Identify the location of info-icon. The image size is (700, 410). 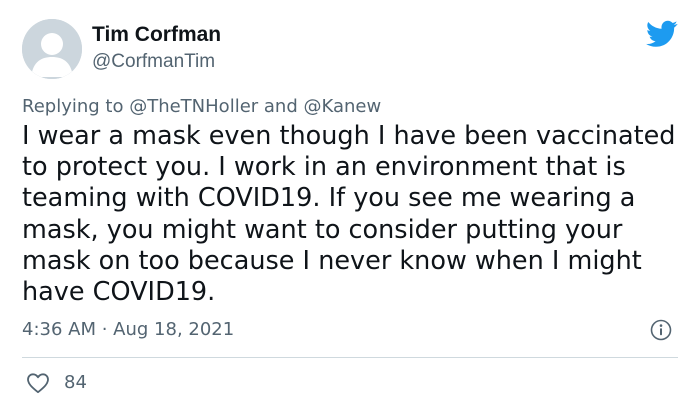
(661, 330).